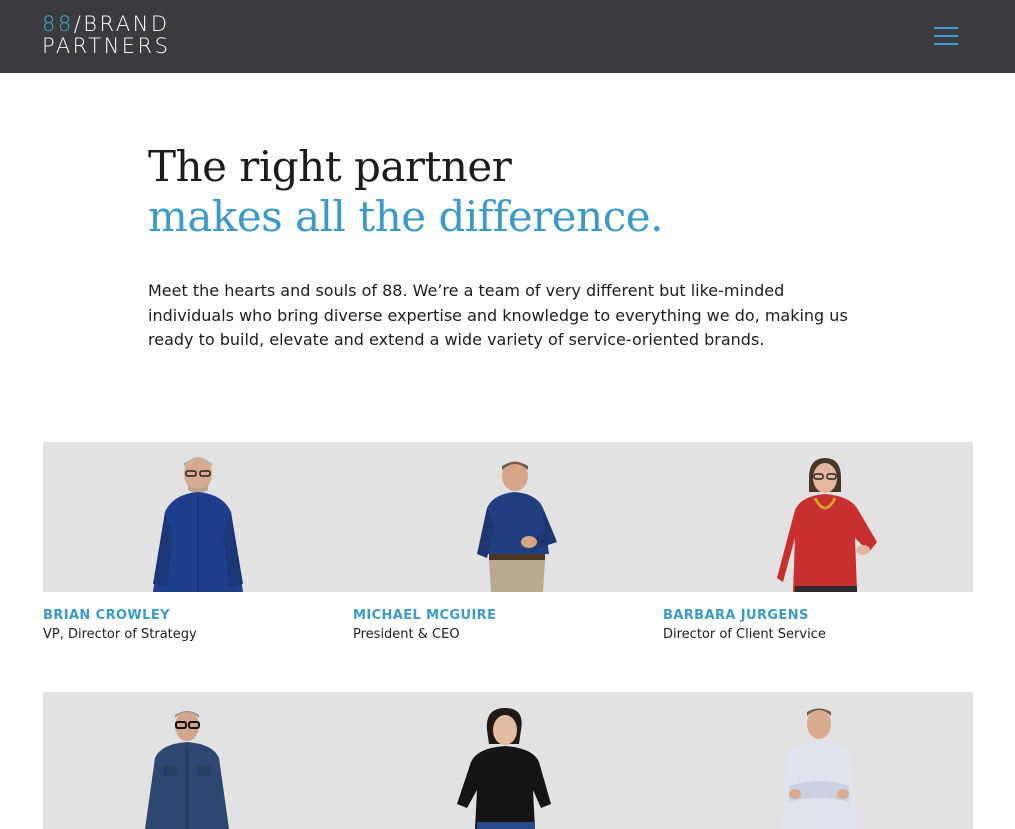 Image resolution: width=1015 pixels, height=829 pixels. I want to click on logo-line-1: 88/BRAND, so click(106, 24).